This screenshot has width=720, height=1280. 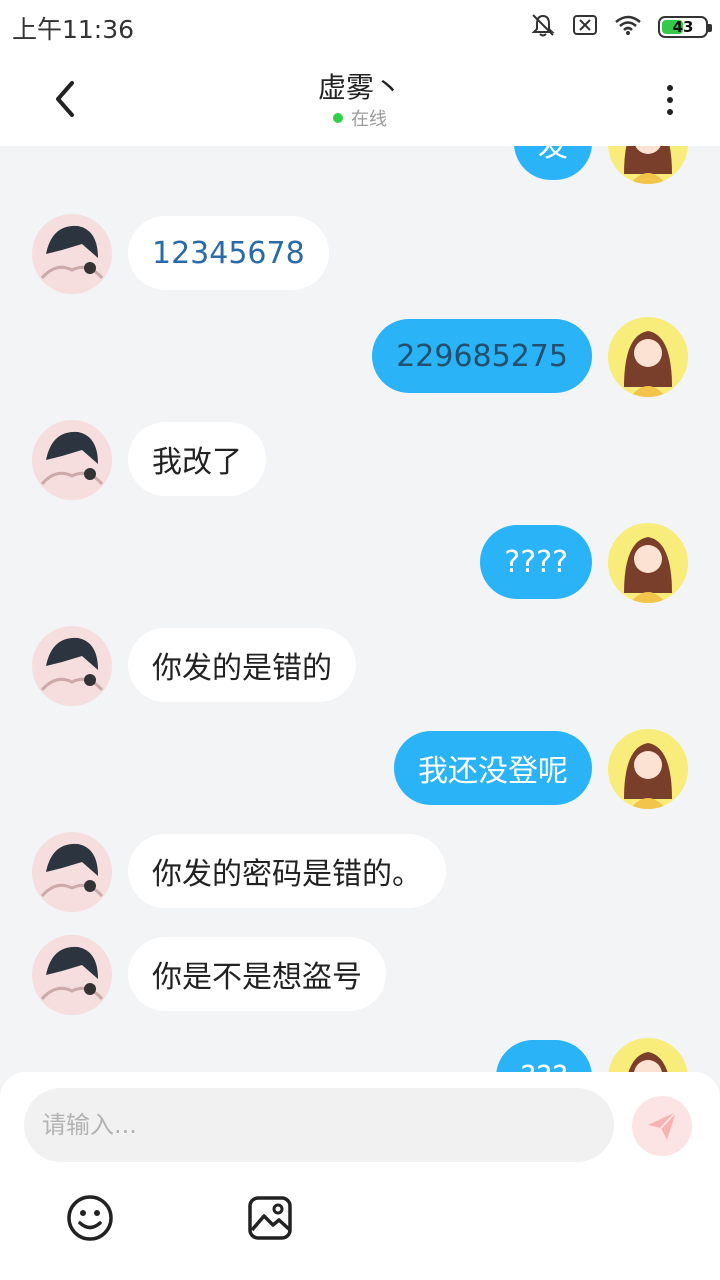 I want to click on message-bubble: 你发的密码是错的。, so click(x=287, y=871).